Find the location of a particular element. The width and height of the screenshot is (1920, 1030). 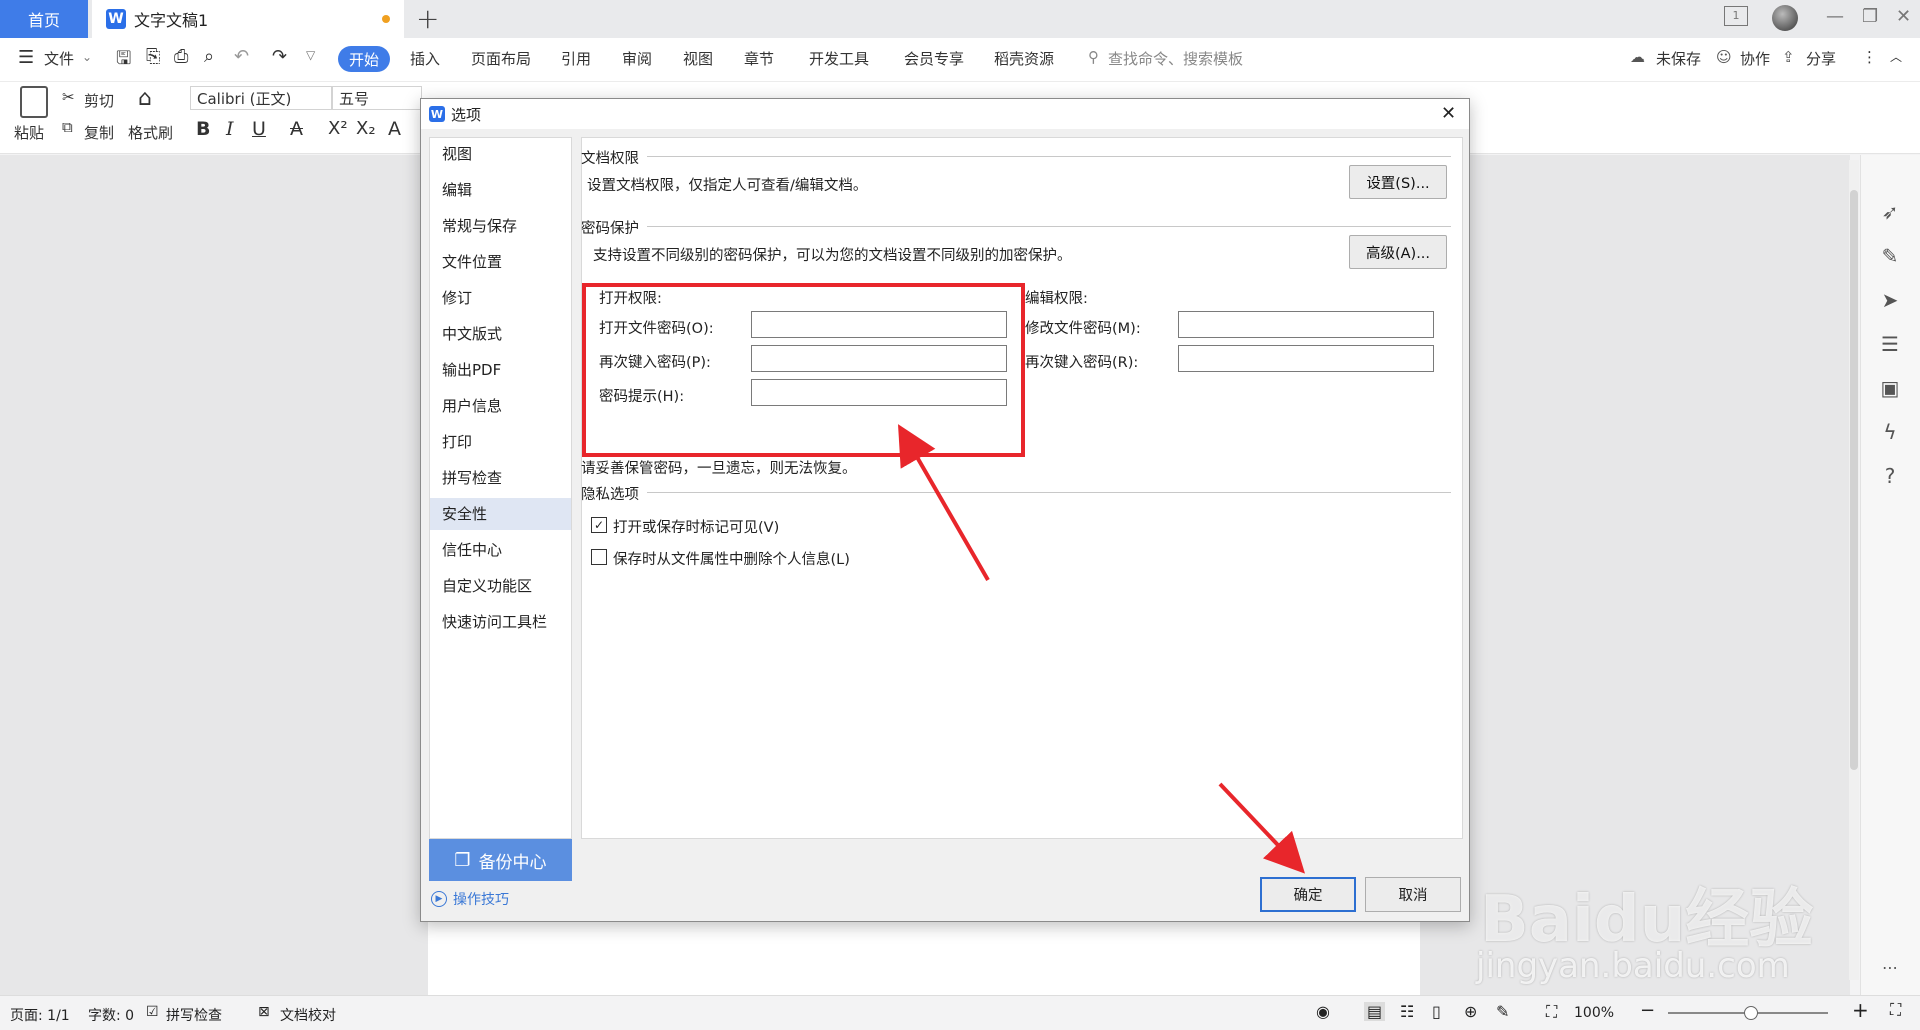

format-painter-icon: ⌂ is located at coordinates (145, 98).